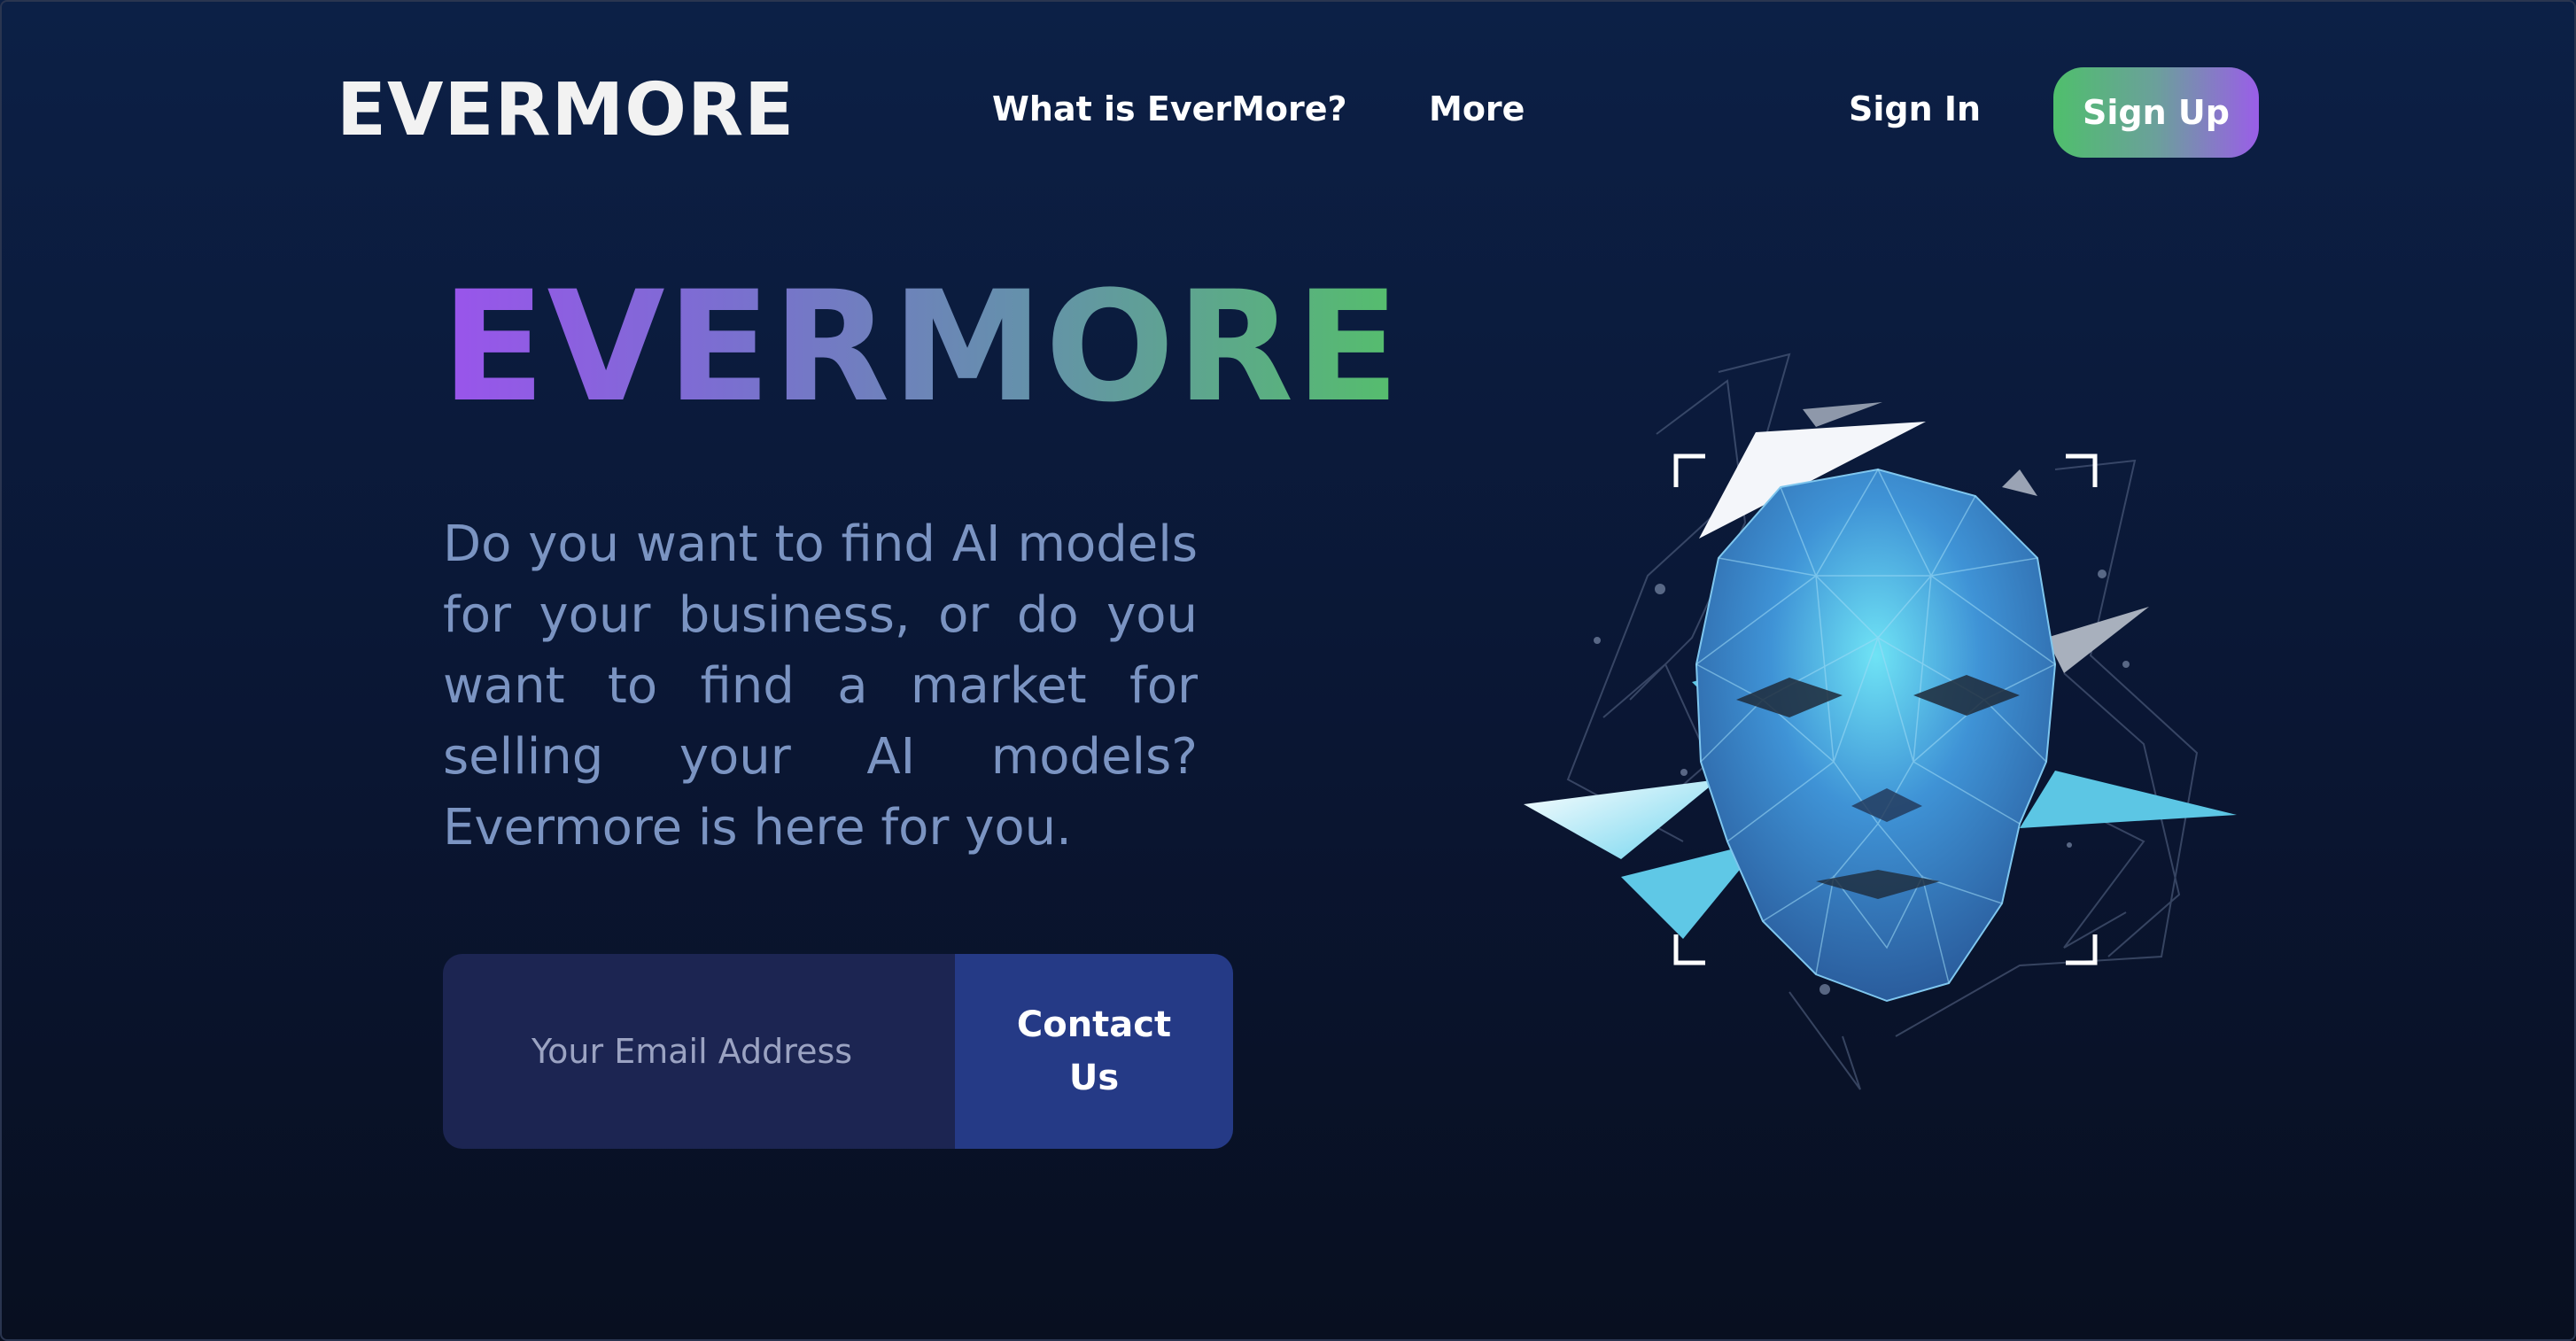  What do you see at coordinates (1915, 109) in the screenshot?
I see `sign-in-link: Sign In` at bounding box center [1915, 109].